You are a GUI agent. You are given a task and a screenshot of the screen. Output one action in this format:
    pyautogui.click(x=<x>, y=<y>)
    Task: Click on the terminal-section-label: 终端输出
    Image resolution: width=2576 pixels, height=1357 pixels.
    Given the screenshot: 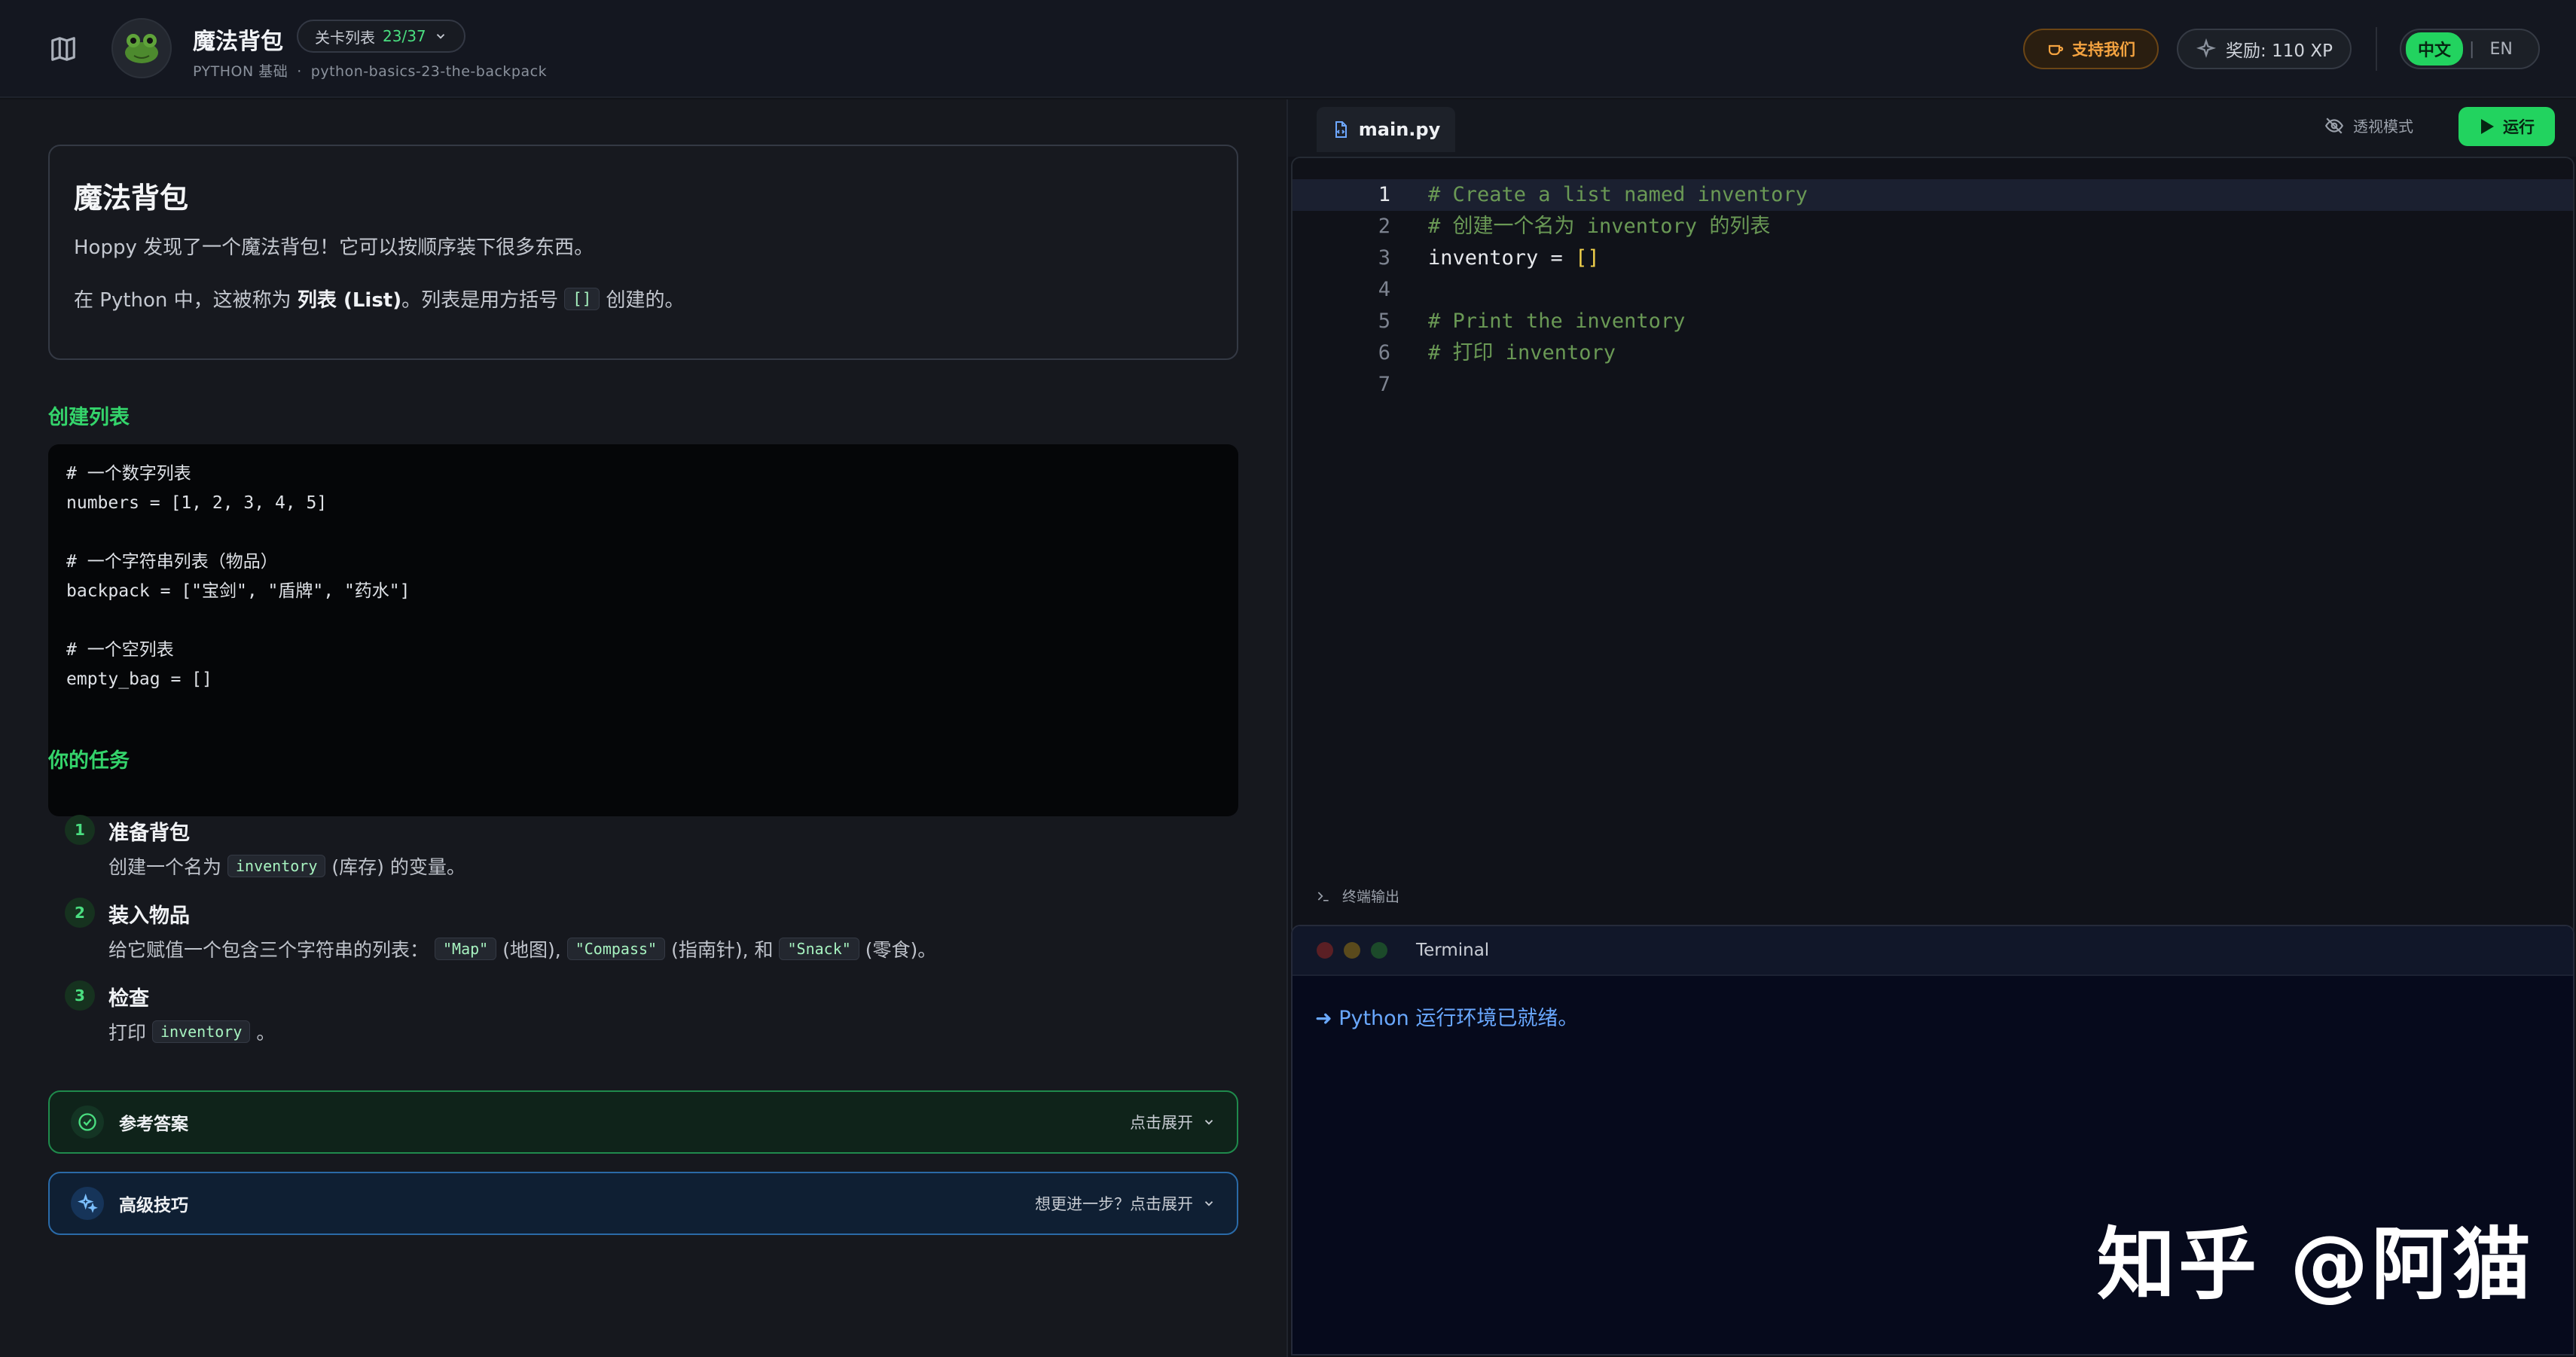 What is the action you would take?
    pyautogui.click(x=1357, y=896)
    